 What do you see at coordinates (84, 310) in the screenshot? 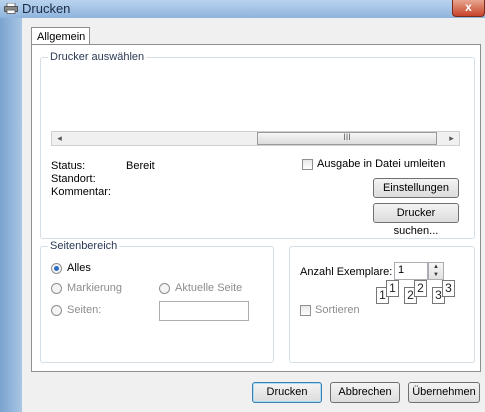
I see `pages-label: Seiten:` at bounding box center [84, 310].